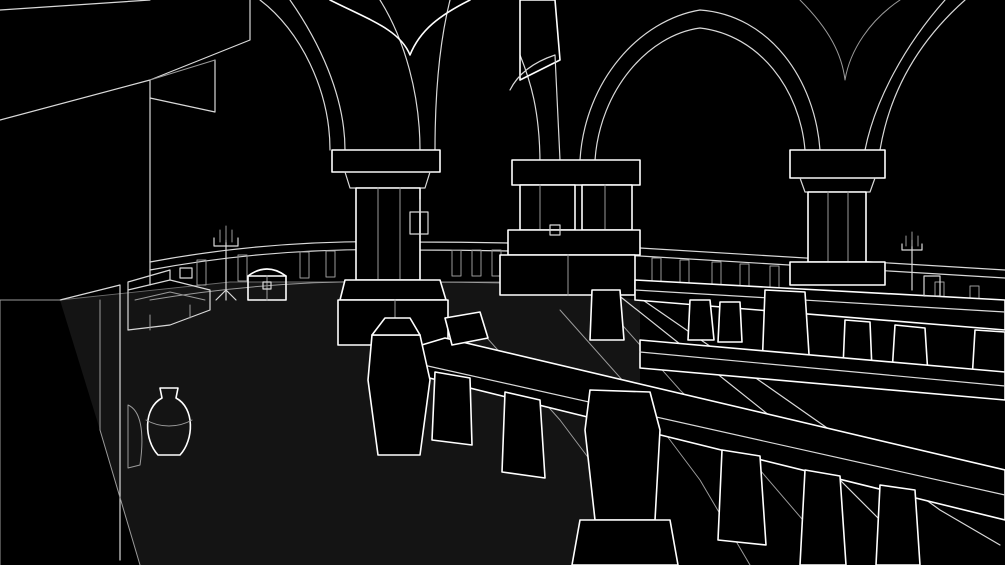  I want to click on front-right-balustrade, so click(797, 338).